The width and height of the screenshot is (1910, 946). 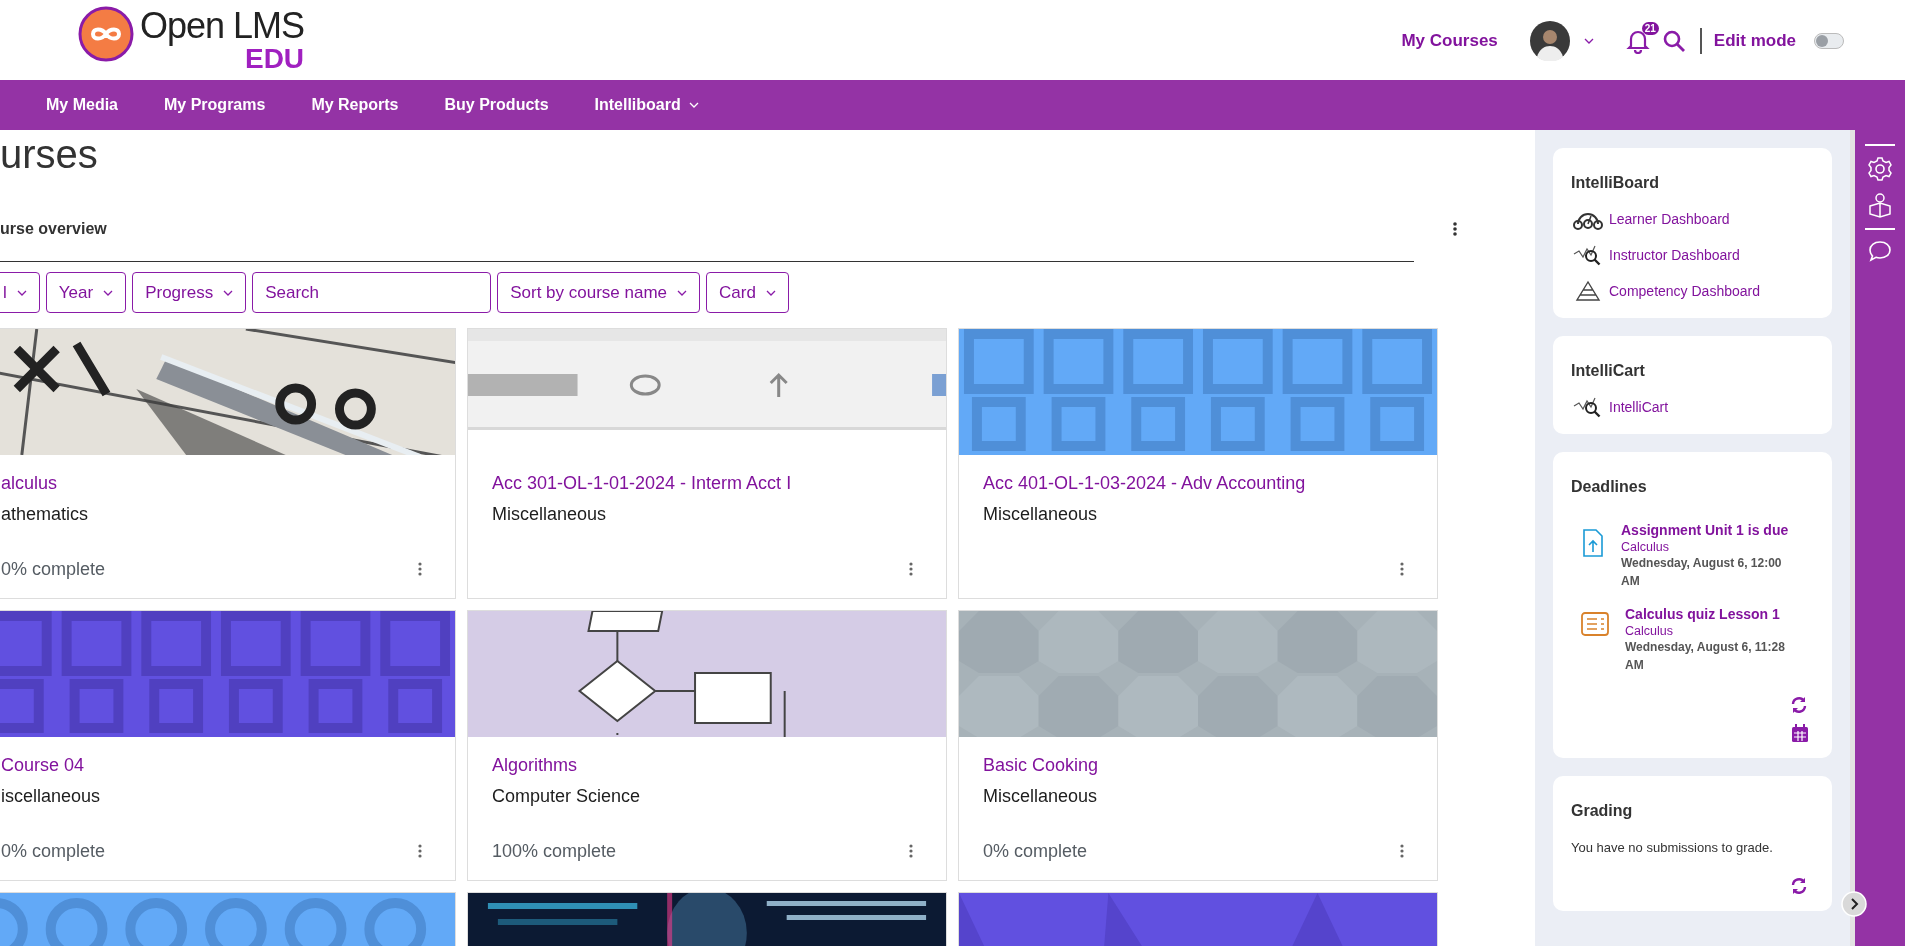 What do you see at coordinates (1880, 251) in the screenshot?
I see `chat-icon` at bounding box center [1880, 251].